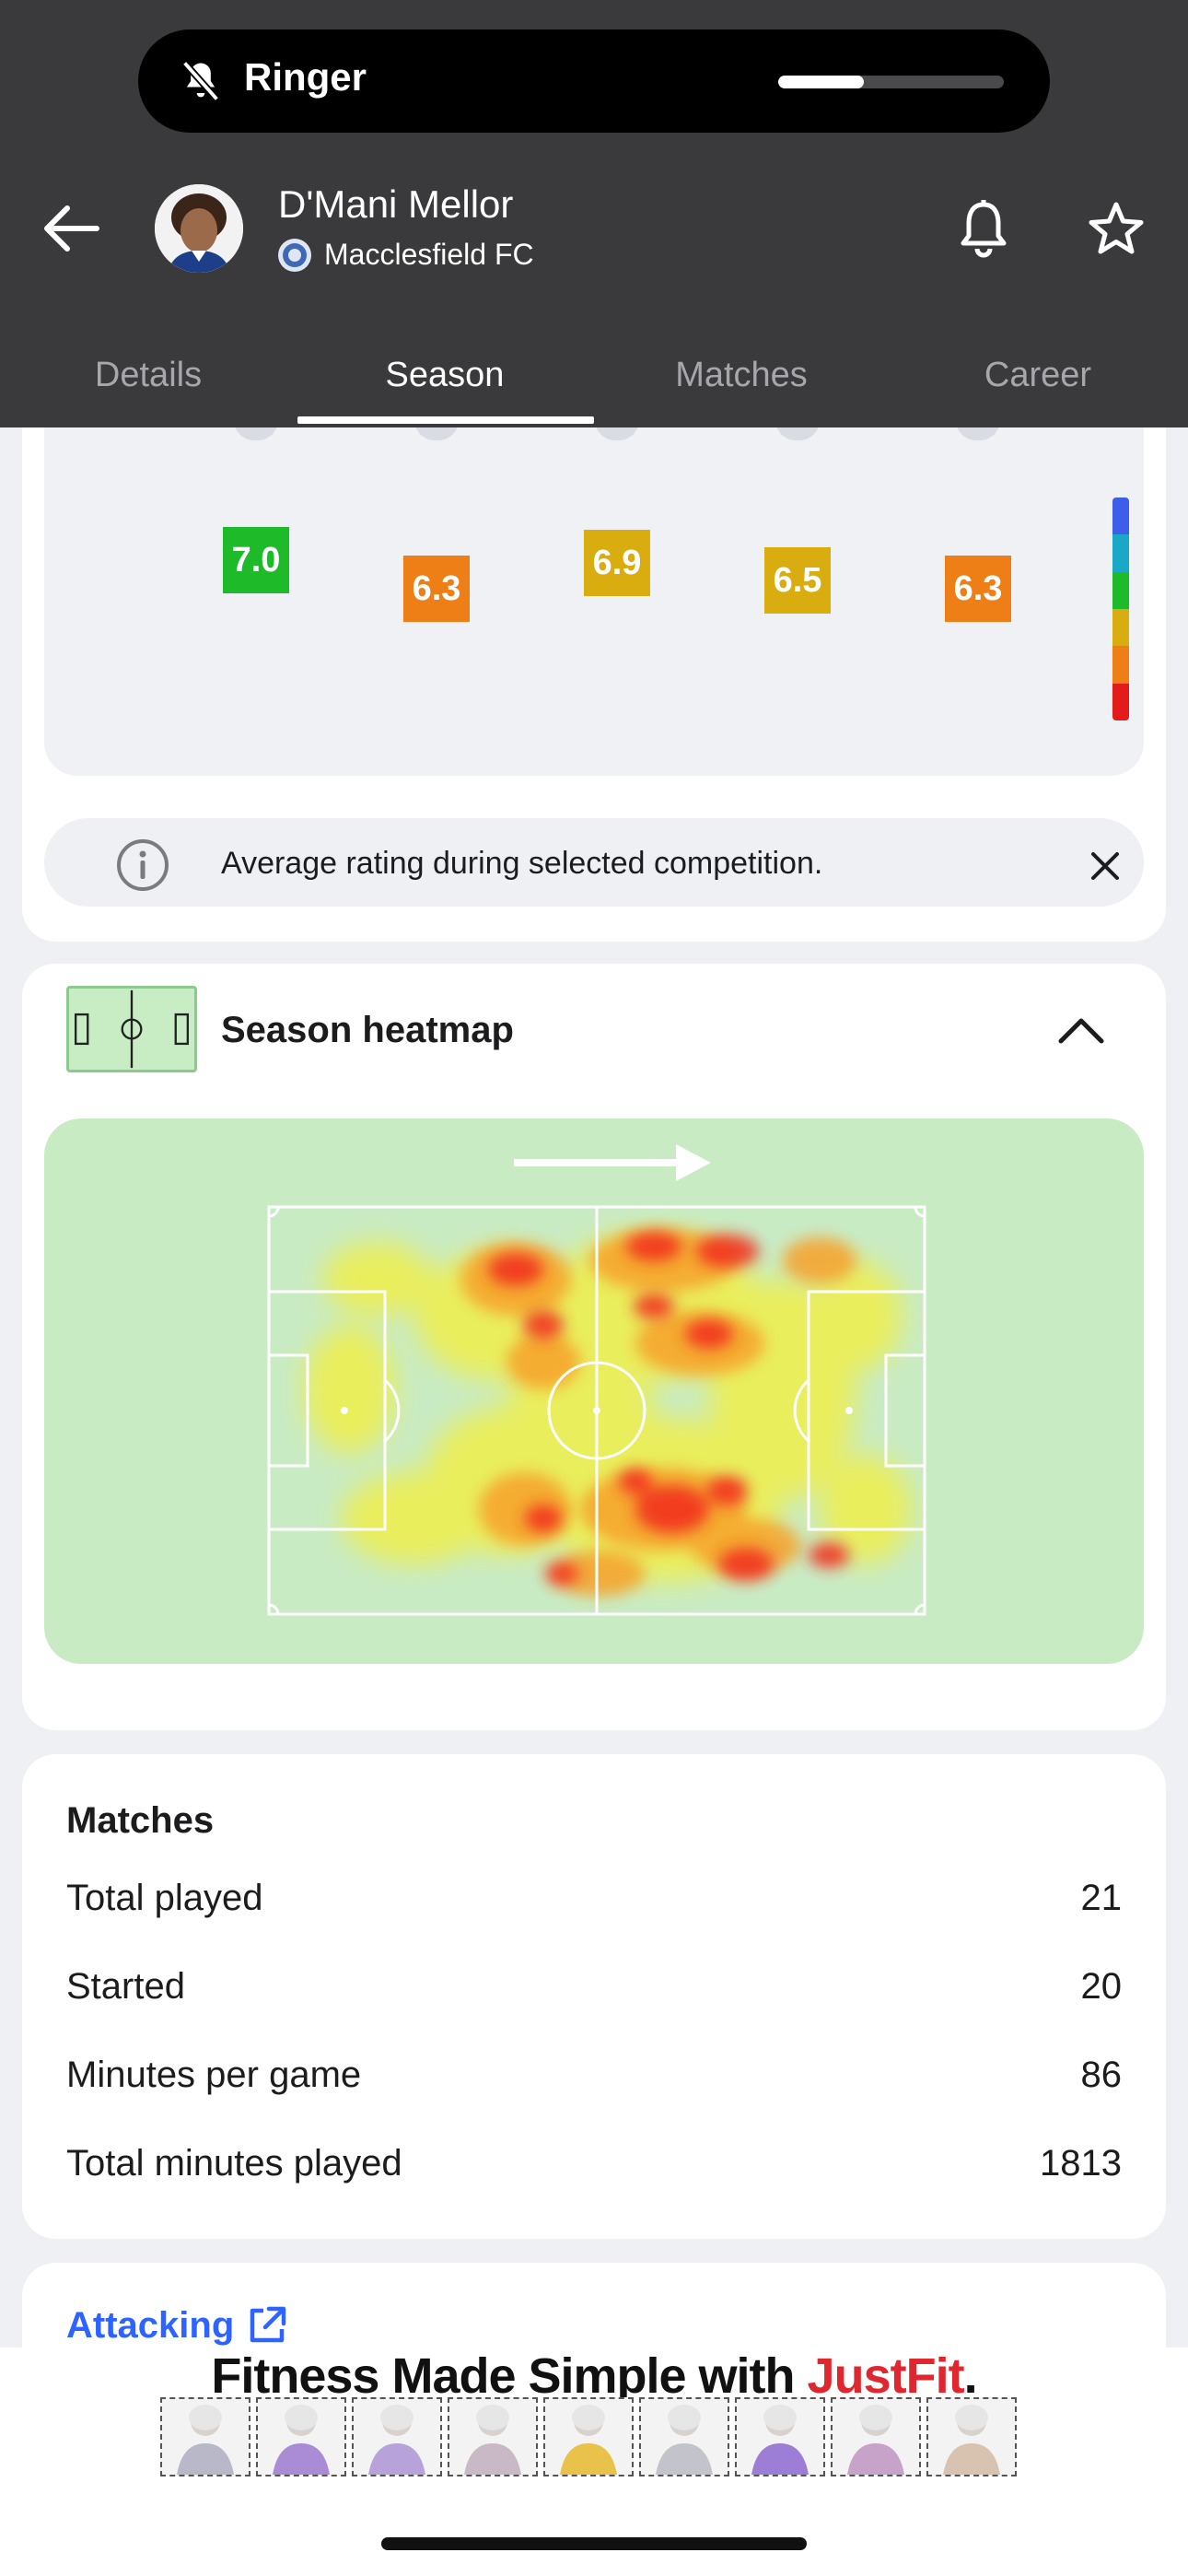  Describe the element at coordinates (214, 2074) in the screenshot. I see `stat-label: Minutes per game` at that location.